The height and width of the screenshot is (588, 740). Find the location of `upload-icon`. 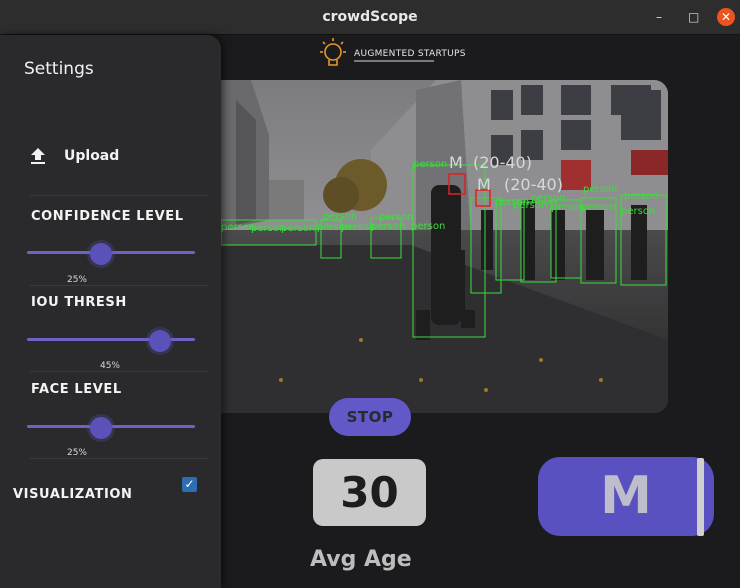

upload-icon is located at coordinates (38, 156).